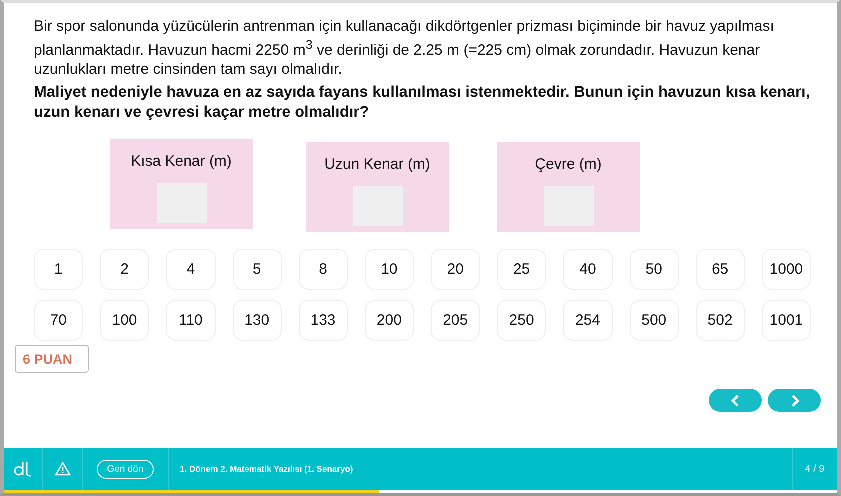  What do you see at coordinates (787, 269) in the screenshot?
I see `answer-tile: 1000` at bounding box center [787, 269].